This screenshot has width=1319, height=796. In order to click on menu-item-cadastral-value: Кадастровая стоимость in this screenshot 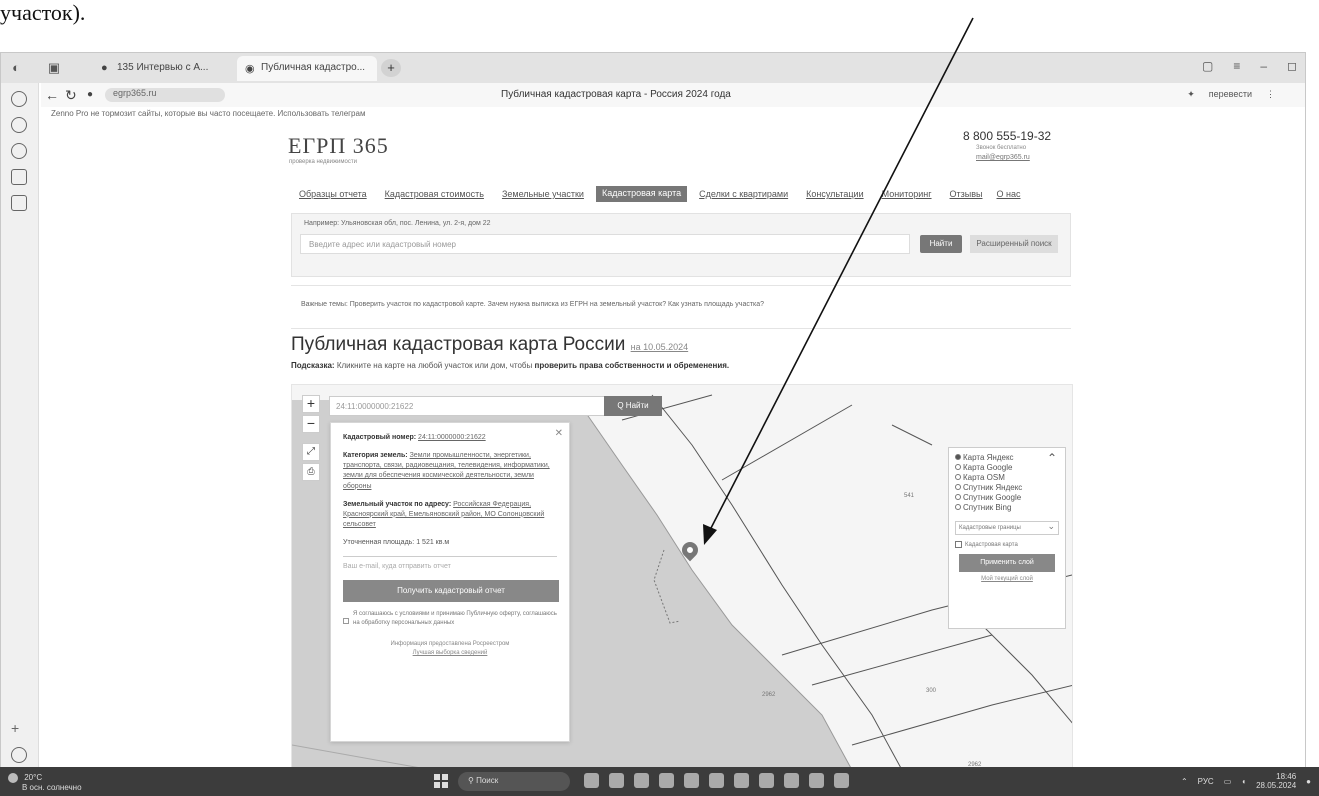, I will do `click(434, 195)`.